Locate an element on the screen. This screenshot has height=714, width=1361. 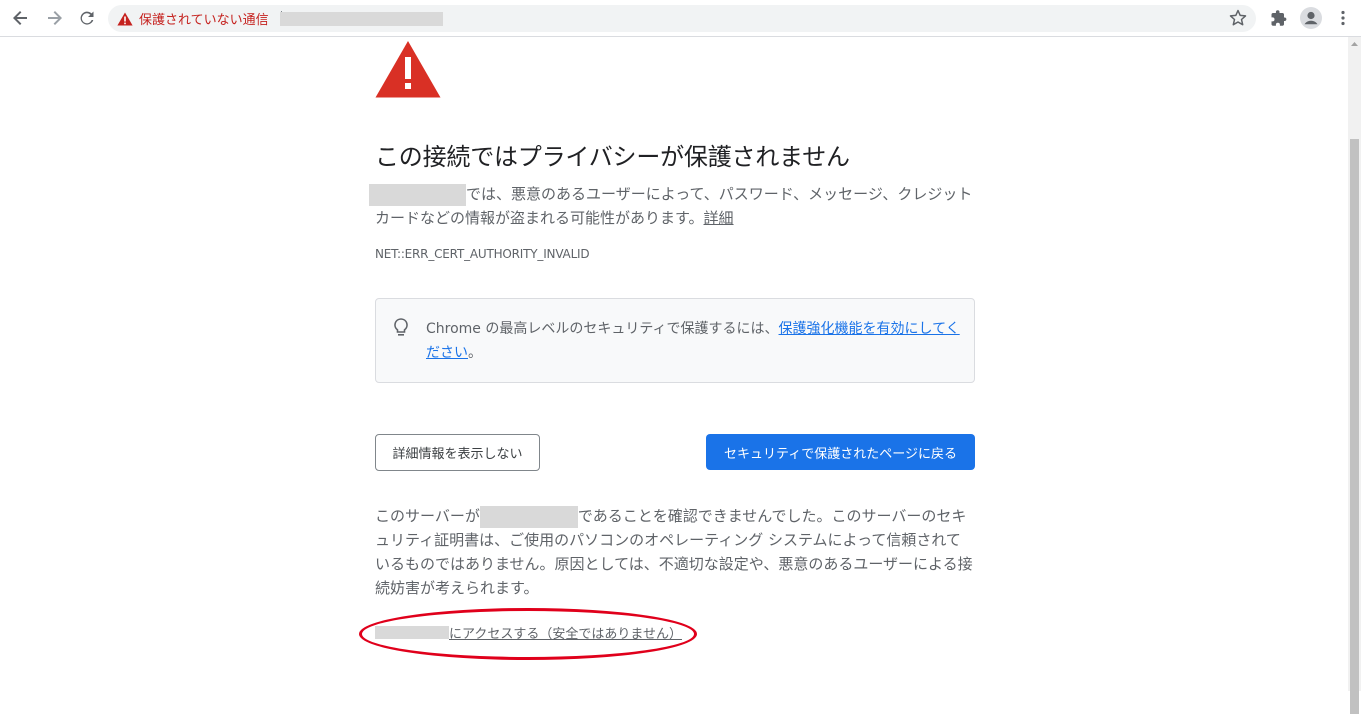
tip-text-after: 。 is located at coordinates (475, 353).